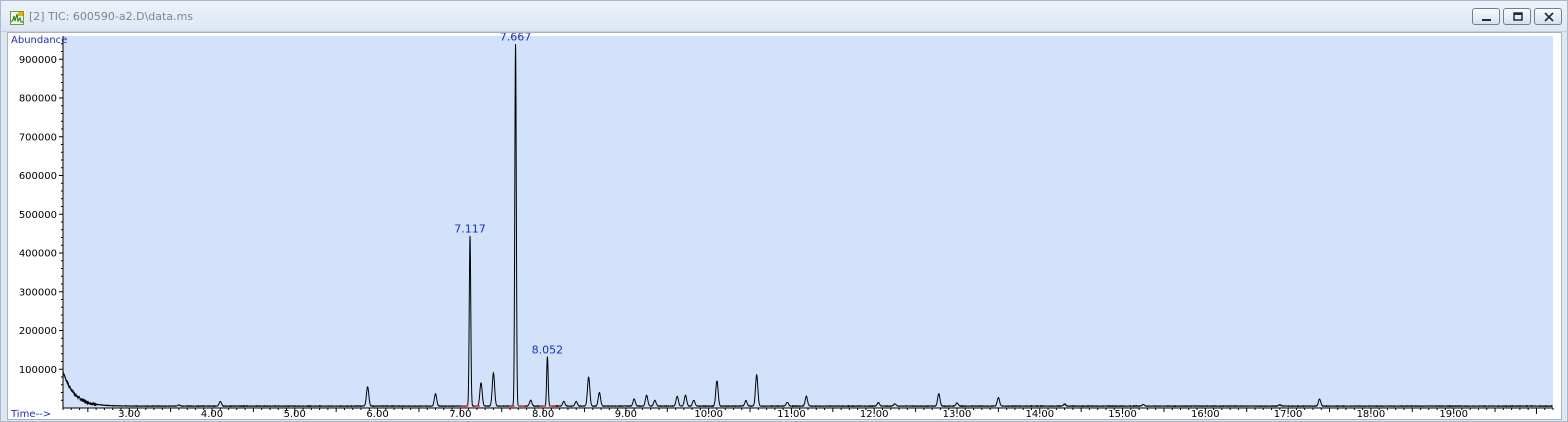  I want to click on peak-label: 7.117, so click(470, 229).